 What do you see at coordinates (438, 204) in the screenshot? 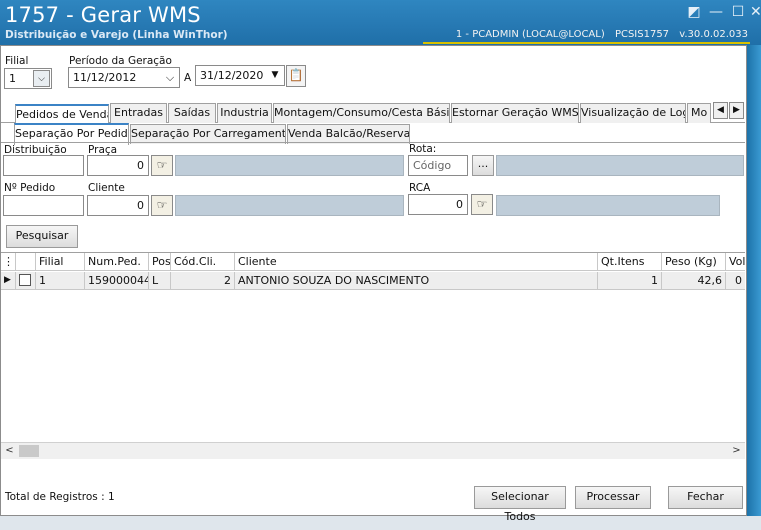
I see `rca-field: 0` at bounding box center [438, 204].